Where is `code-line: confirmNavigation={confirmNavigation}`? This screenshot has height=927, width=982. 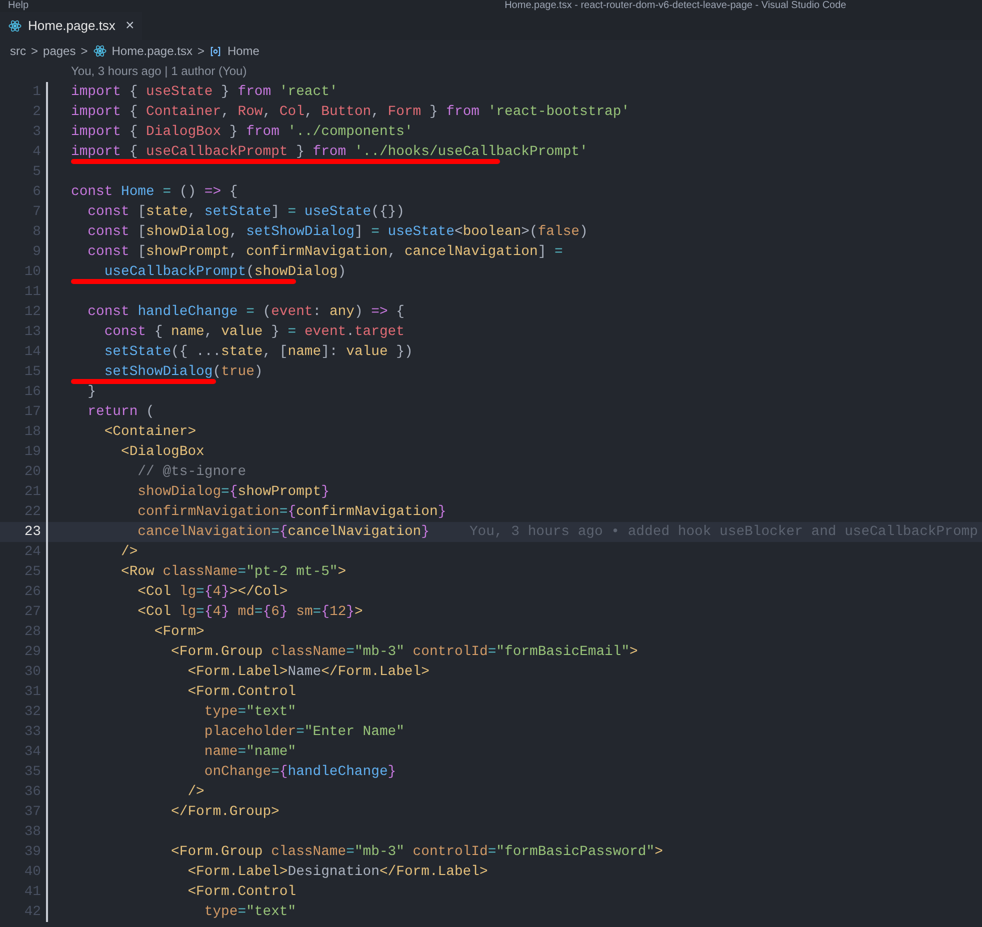 code-line: confirmNavigation={confirmNavigation} is located at coordinates (291, 512).